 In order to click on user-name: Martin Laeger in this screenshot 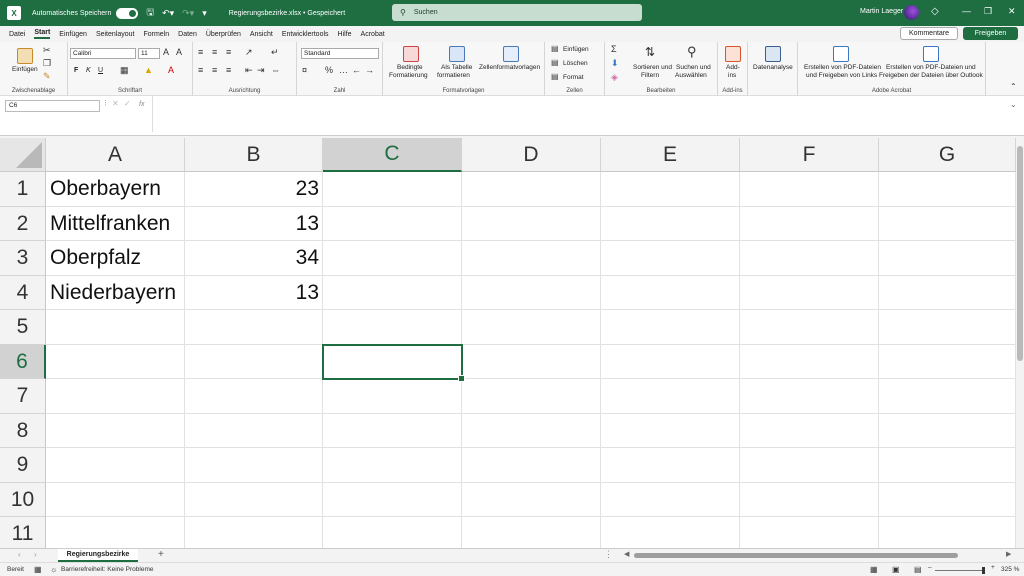, I will do `click(881, 11)`.